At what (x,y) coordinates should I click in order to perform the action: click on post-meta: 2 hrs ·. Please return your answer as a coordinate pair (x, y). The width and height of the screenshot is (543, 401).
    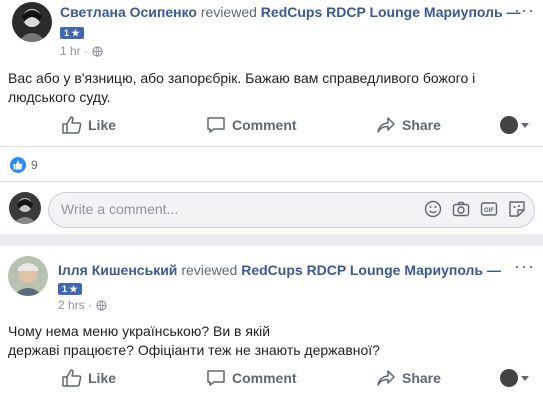
    Looking at the image, I should click on (82, 305).